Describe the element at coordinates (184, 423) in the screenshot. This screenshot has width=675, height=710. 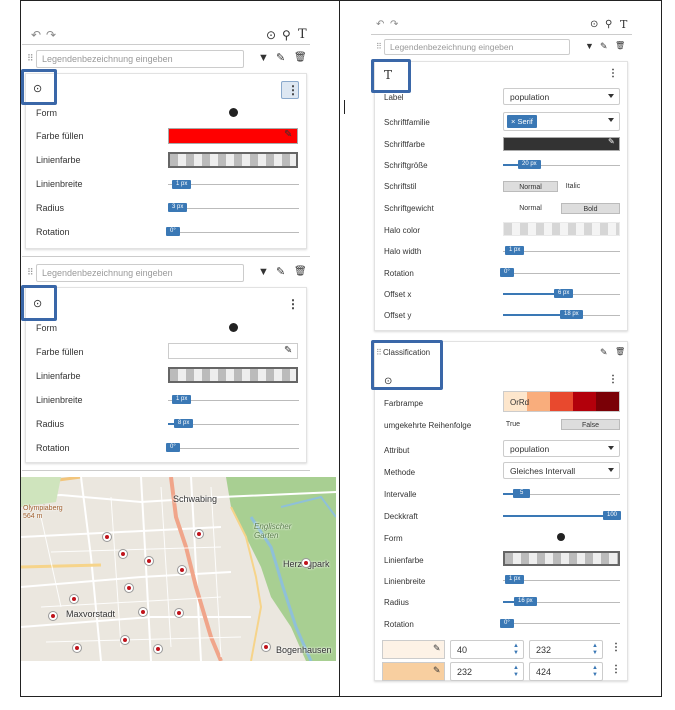
I see `radius-value: 8 px` at that location.